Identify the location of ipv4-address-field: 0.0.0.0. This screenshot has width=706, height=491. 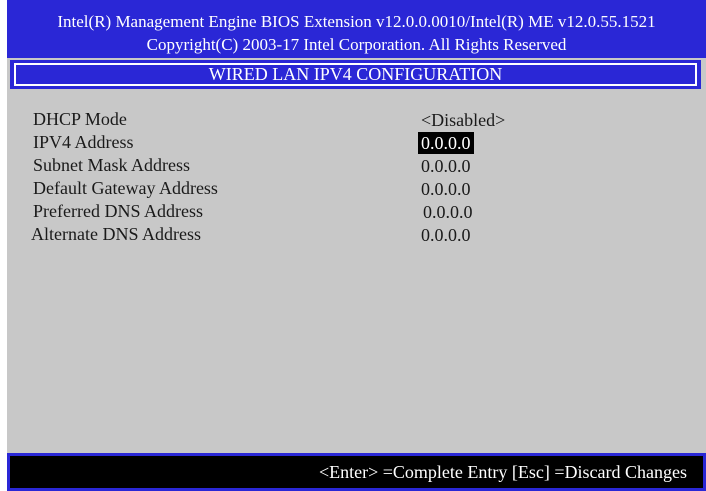
(446, 143).